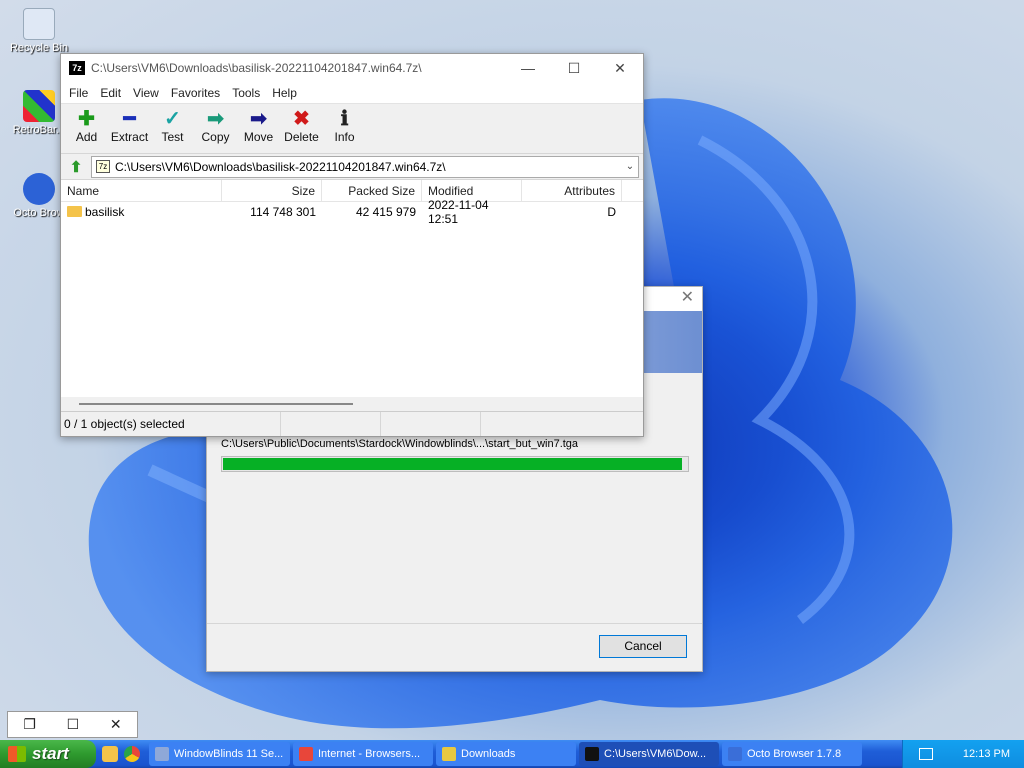  What do you see at coordinates (76, 167) in the screenshot?
I see `parent-folder-button: ⬆` at bounding box center [76, 167].